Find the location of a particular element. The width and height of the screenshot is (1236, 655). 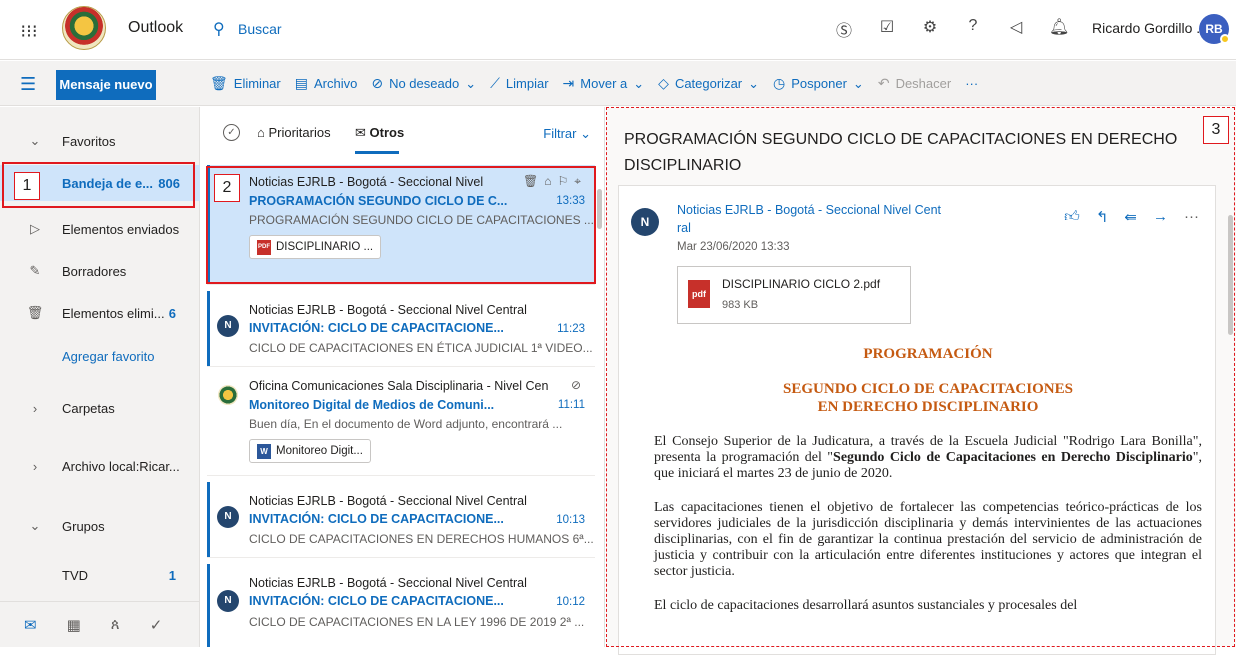

select-all-checkbox: ✓ is located at coordinates (231, 132).